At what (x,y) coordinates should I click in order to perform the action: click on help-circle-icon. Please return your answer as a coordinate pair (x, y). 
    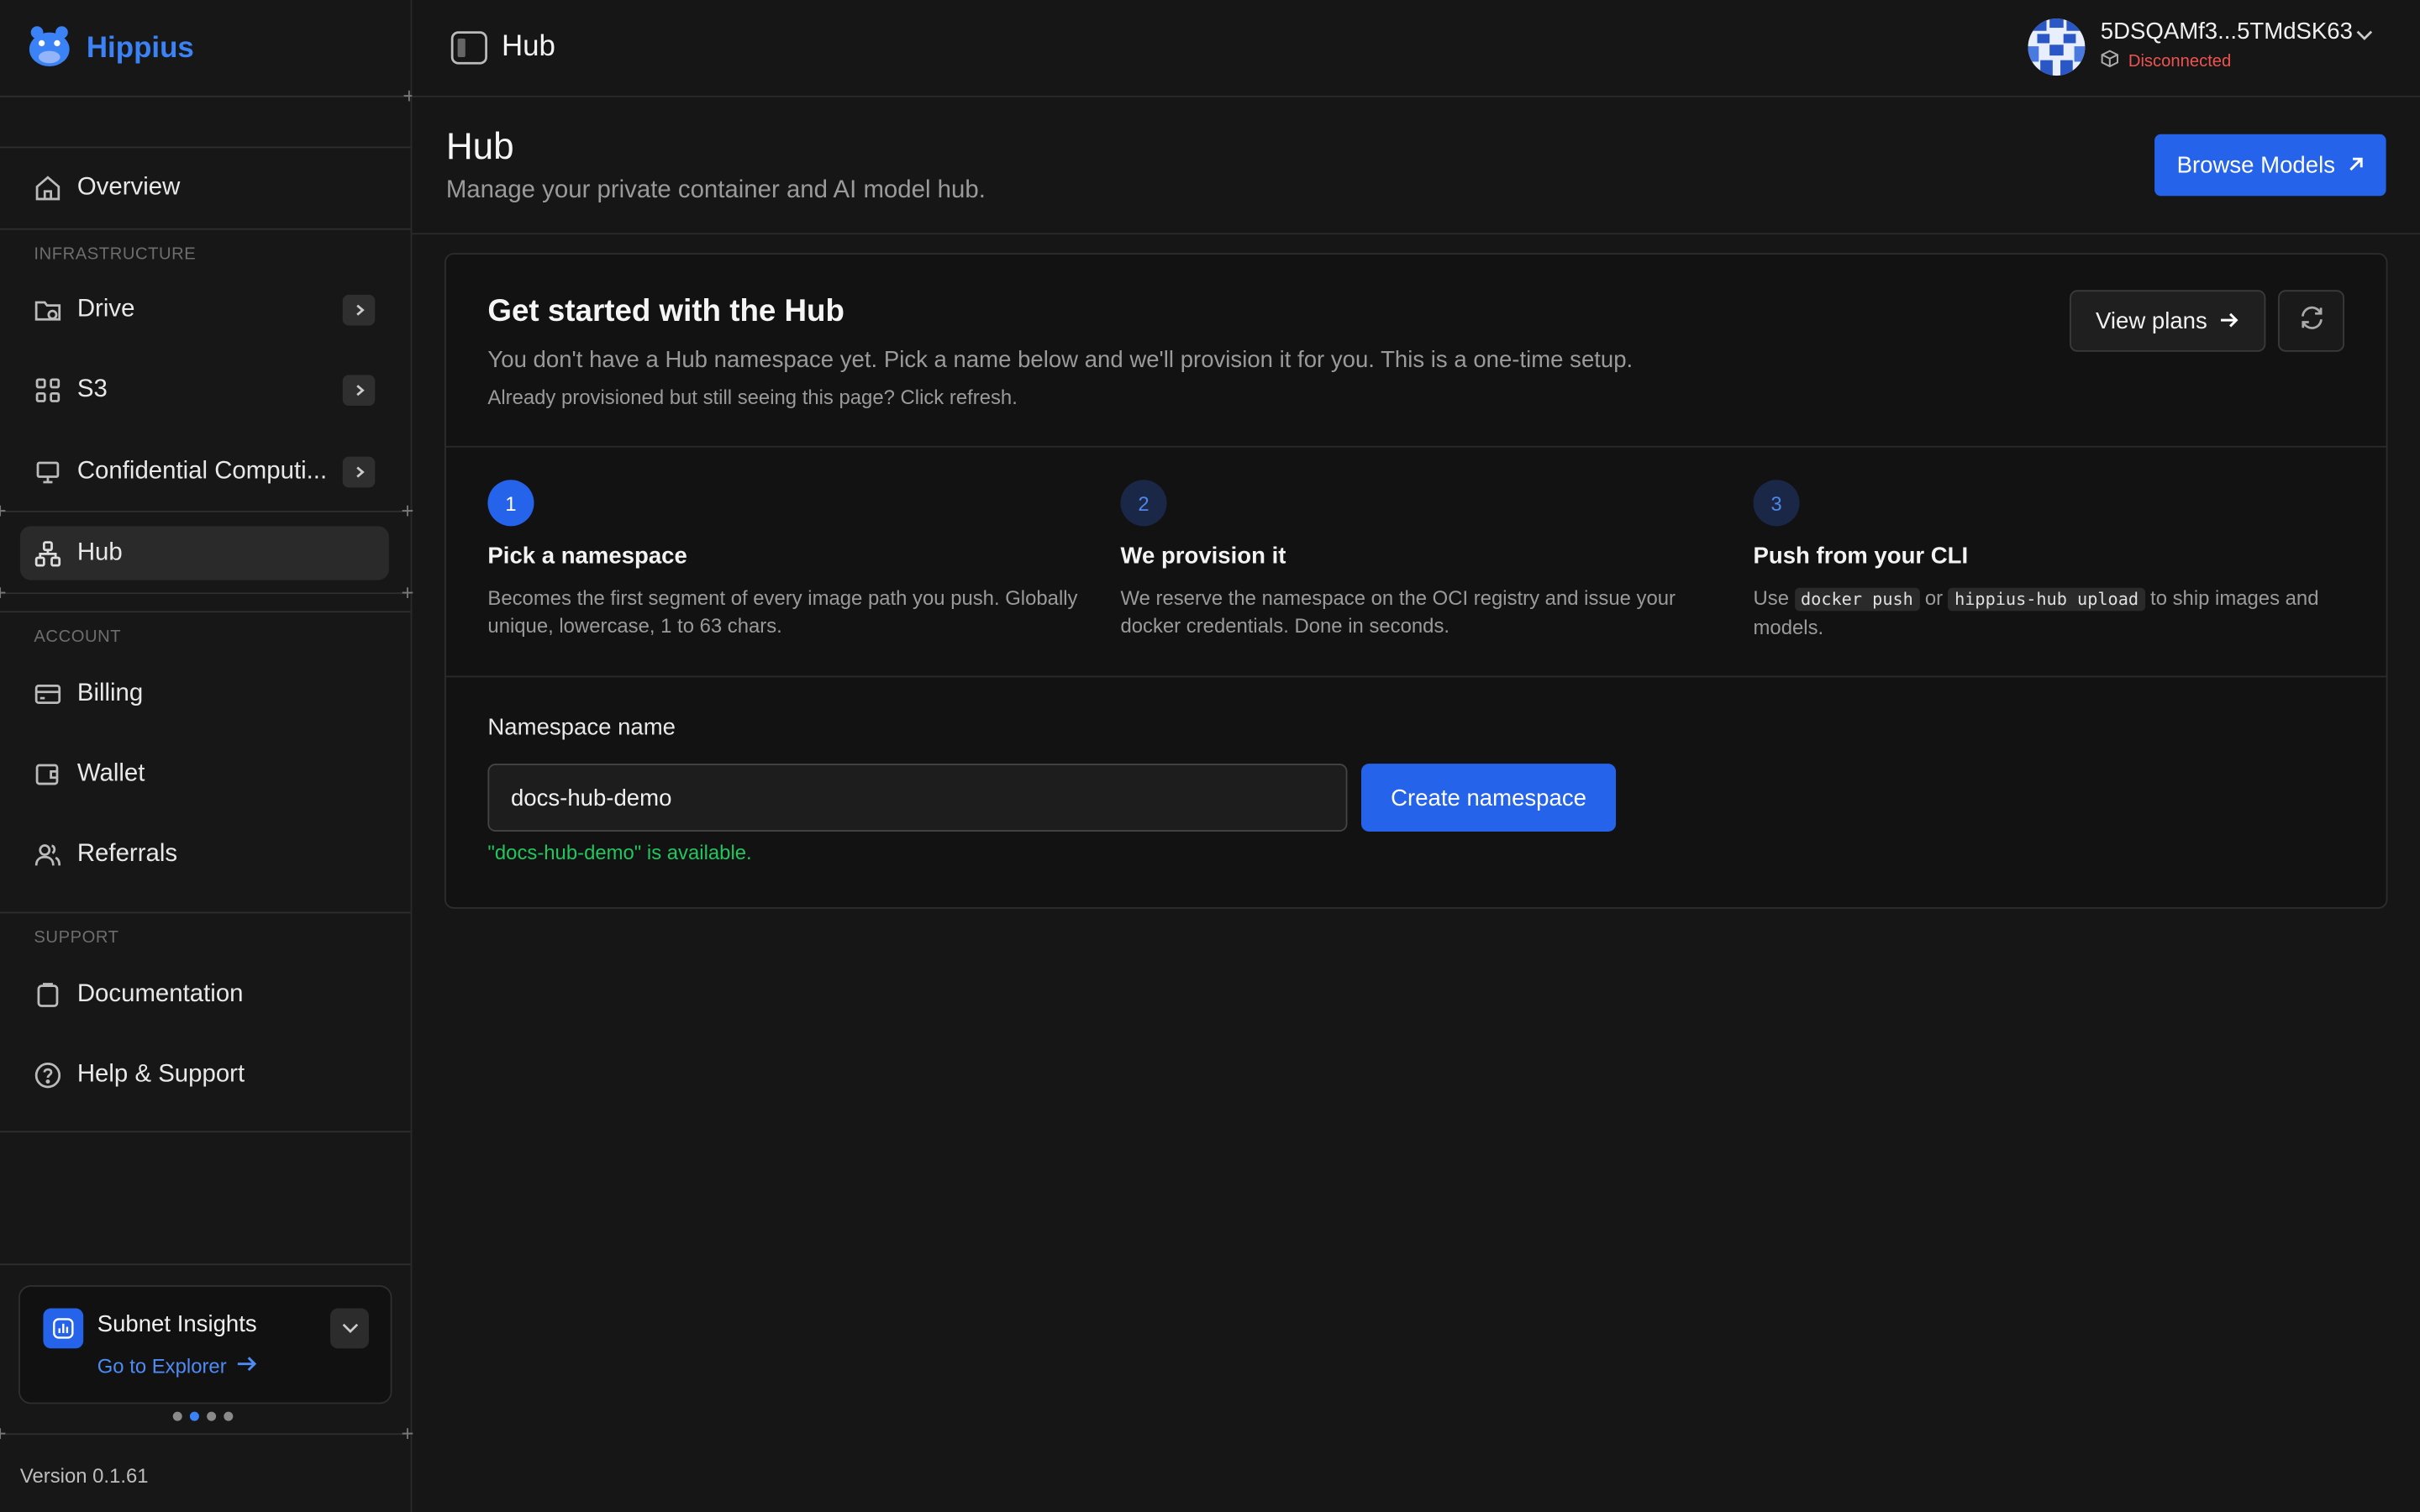
    Looking at the image, I should click on (47, 1075).